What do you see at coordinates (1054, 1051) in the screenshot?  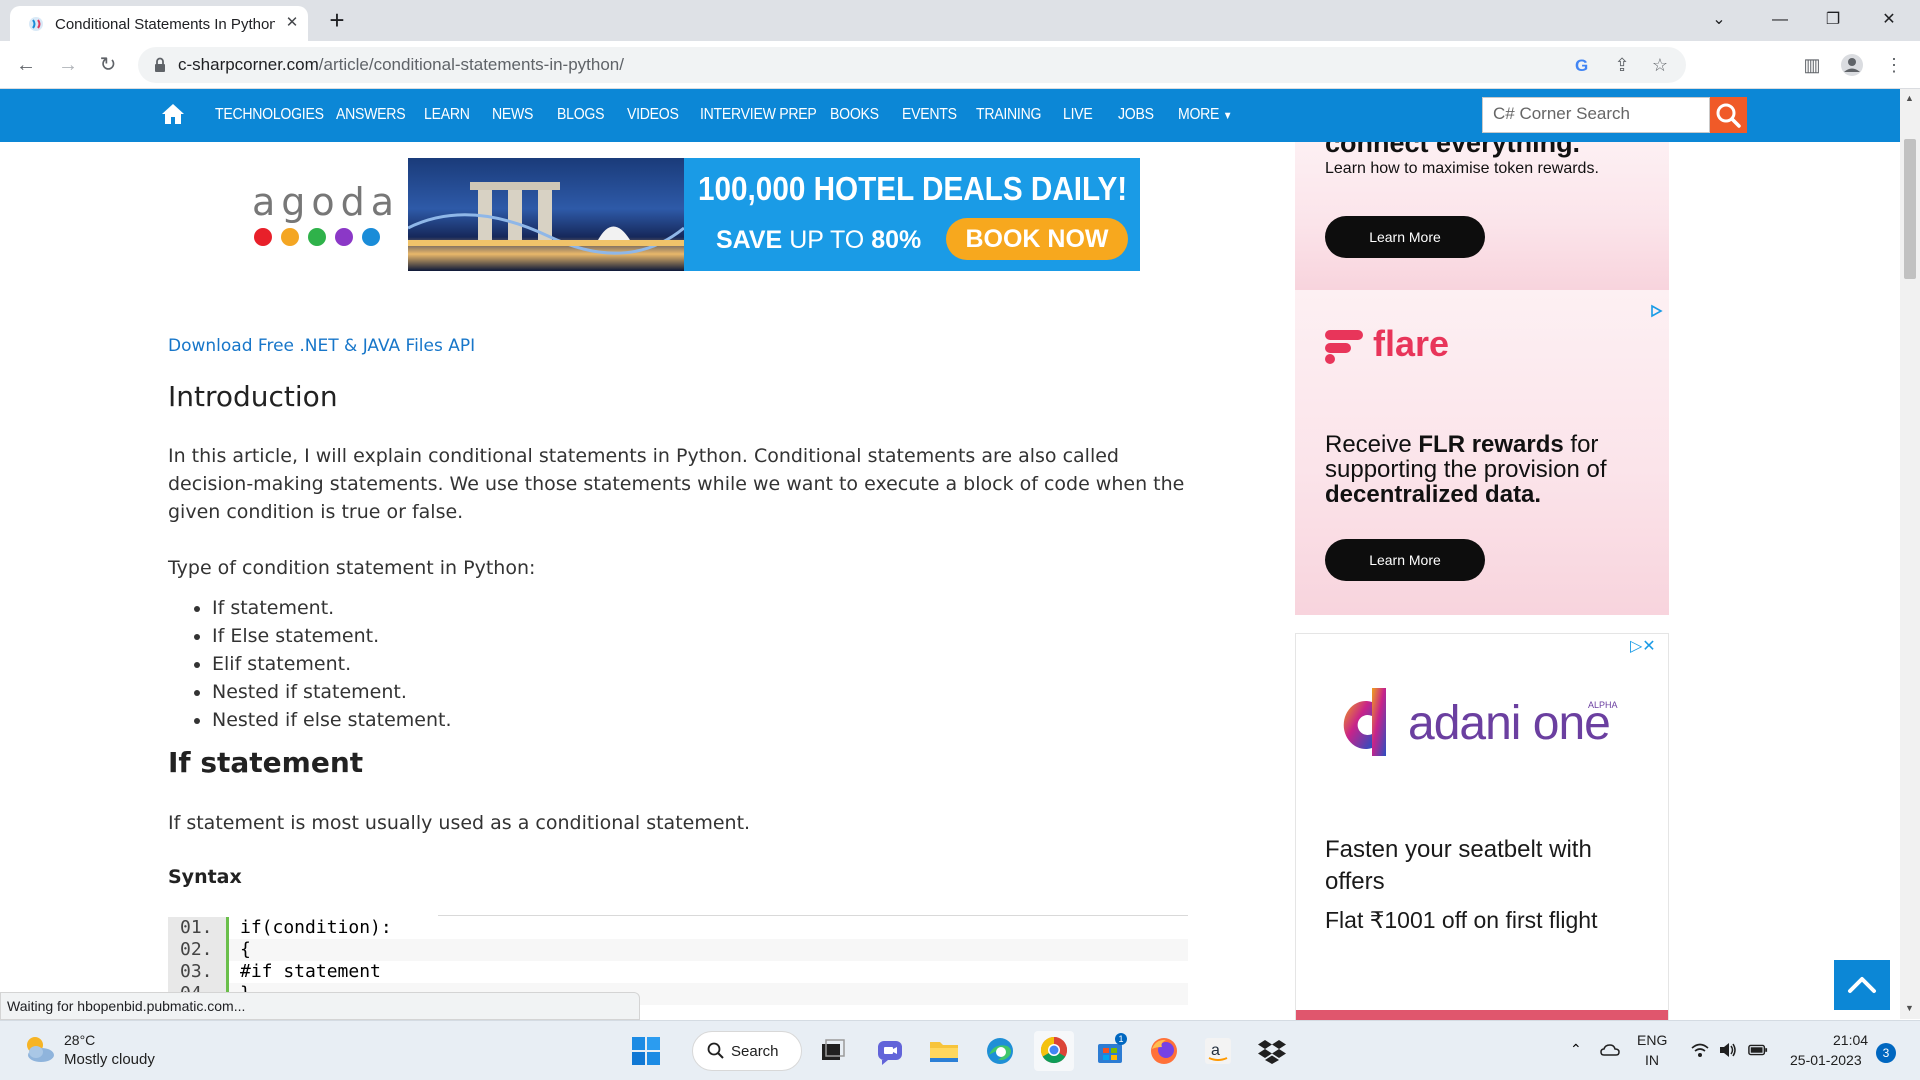 I see `chrome-browser-icon` at bounding box center [1054, 1051].